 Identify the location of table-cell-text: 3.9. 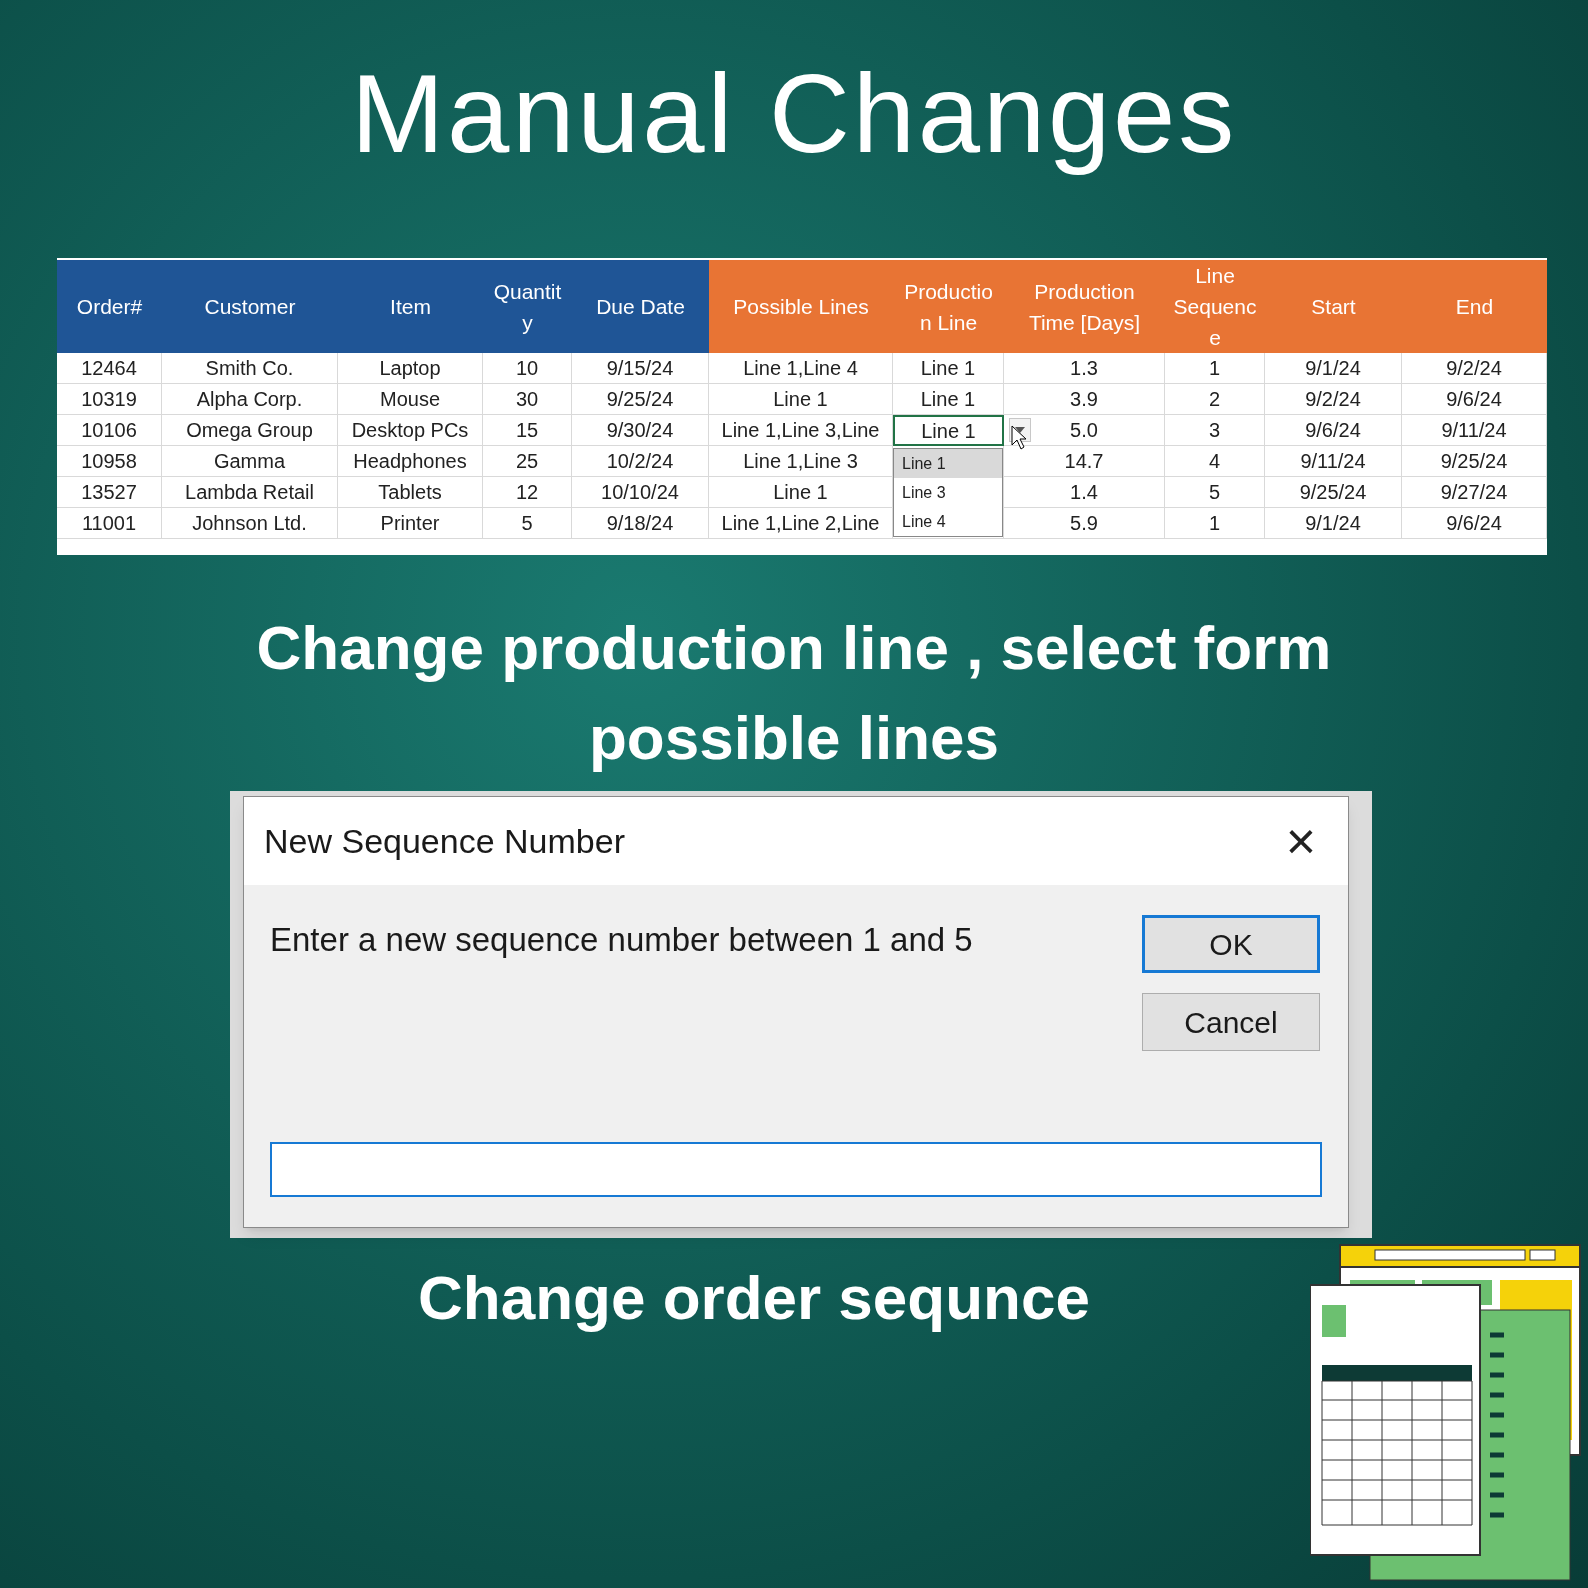
(1084, 399).